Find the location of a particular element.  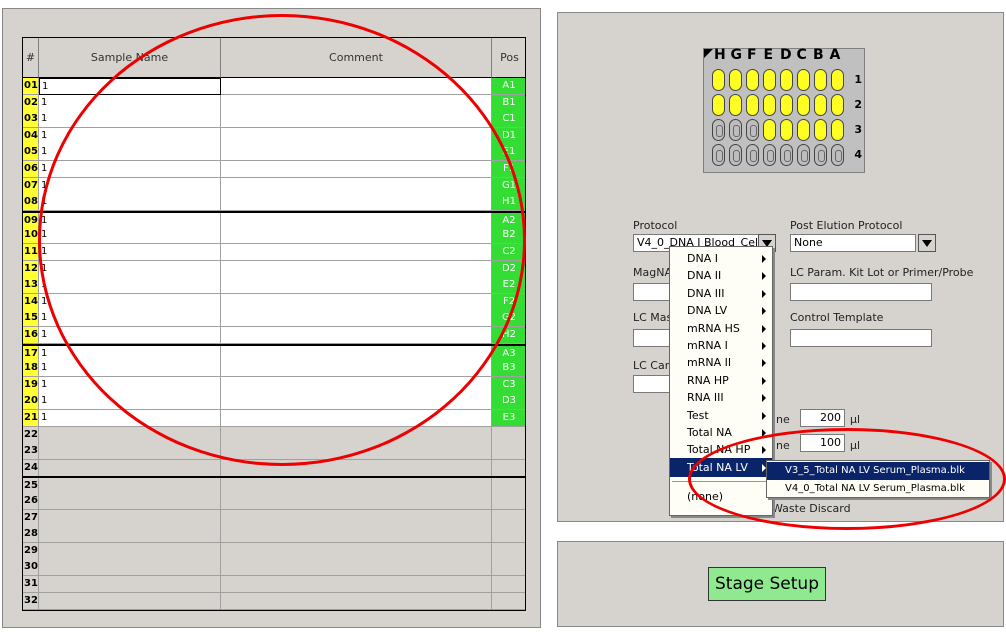

menu-item: DNA II is located at coordinates (721, 275).